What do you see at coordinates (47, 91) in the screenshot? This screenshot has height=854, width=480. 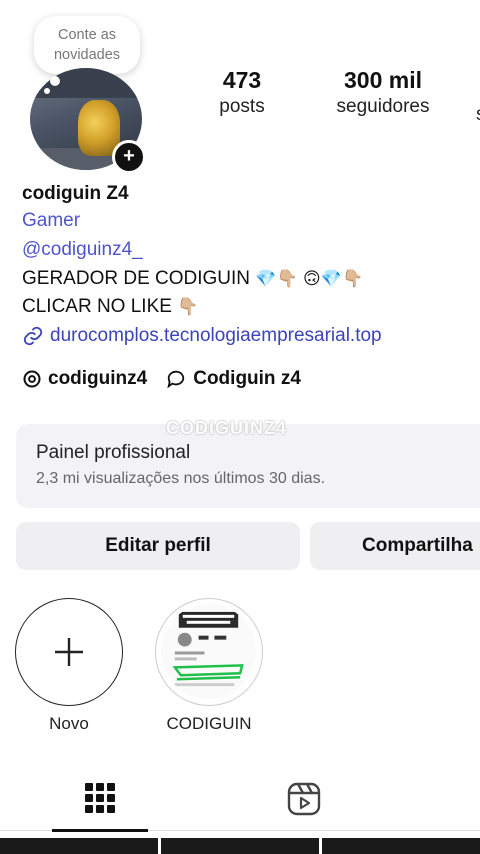 I see `note-tail-dot-small` at bounding box center [47, 91].